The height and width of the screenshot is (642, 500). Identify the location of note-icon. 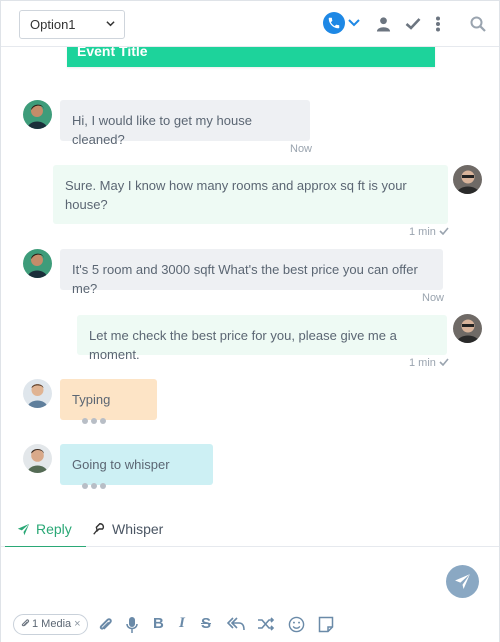
(326, 624).